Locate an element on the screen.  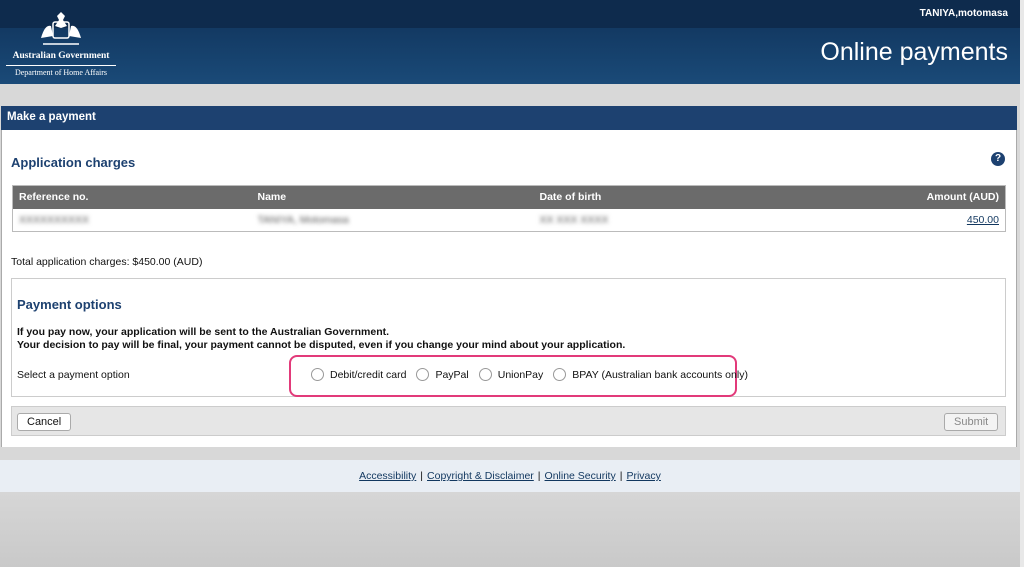
radio-debit-credit-card: Debit/credit card is located at coordinates (358, 374).